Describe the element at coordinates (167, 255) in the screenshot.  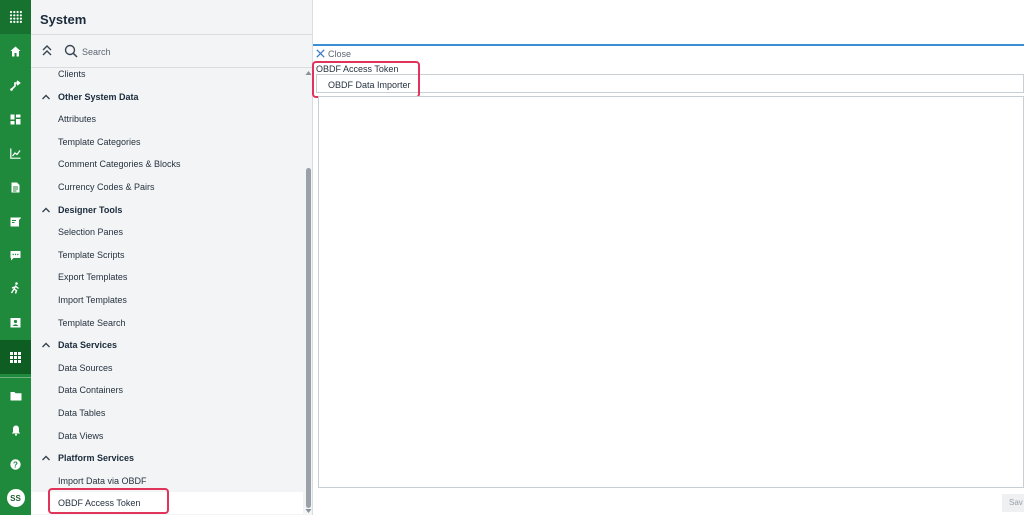
I see `nav-item-template-scripts: Template Scripts` at that location.